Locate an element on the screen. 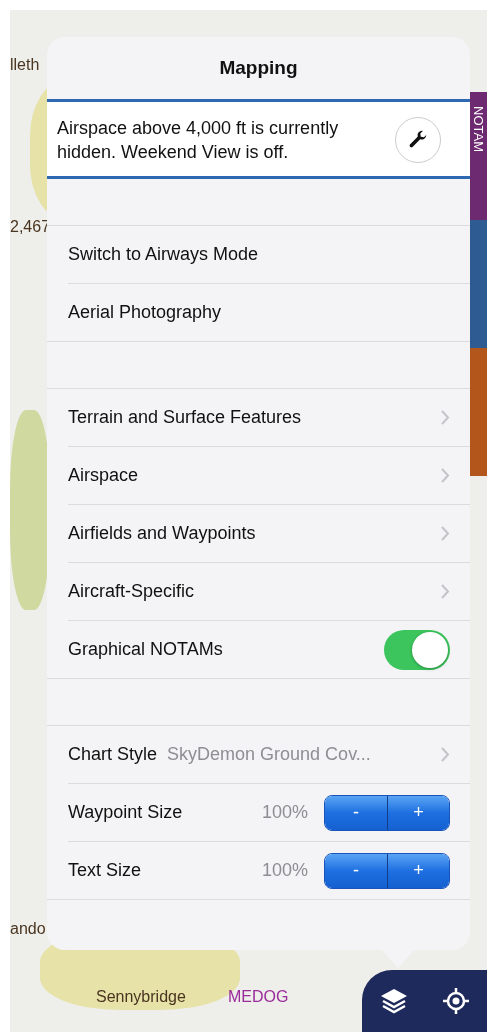  settings-row: Aerial Photography is located at coordinates (269, 312).